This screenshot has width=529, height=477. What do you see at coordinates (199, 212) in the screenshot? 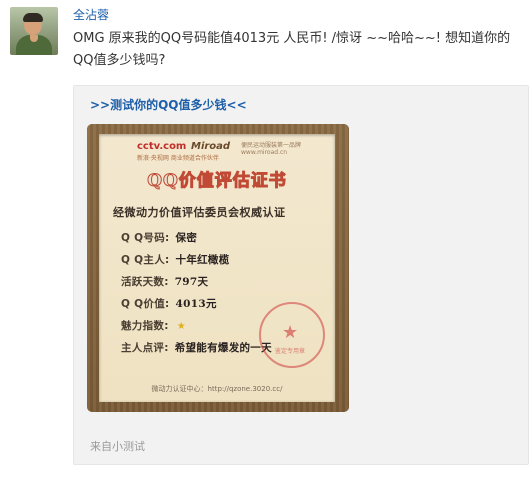
I see `certificate-subtitle: 经微动力价值评估委员会权威认证` at bounding box center [199, 212].